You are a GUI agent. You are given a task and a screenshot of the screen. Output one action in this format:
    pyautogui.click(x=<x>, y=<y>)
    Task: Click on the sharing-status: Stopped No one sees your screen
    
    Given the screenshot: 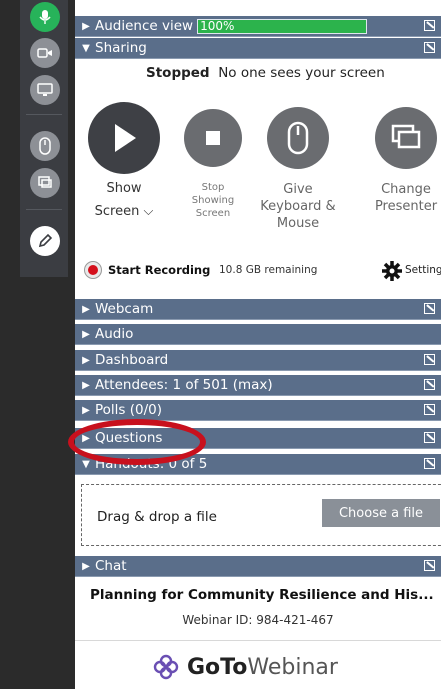 What is the action you would take?
    pyautogui.click(x=258, y=73)
    